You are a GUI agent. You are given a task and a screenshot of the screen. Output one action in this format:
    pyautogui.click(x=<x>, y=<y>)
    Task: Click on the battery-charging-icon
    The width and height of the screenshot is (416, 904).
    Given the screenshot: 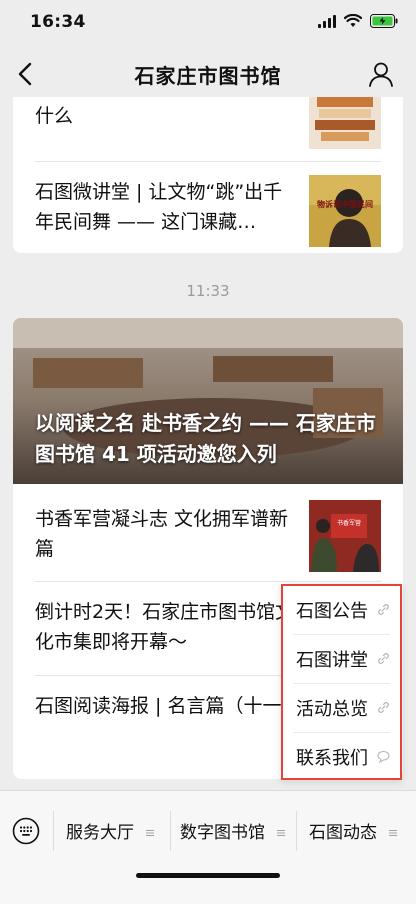 What is the action you would take?
    pyautogui.click(x=384, y=21)
    